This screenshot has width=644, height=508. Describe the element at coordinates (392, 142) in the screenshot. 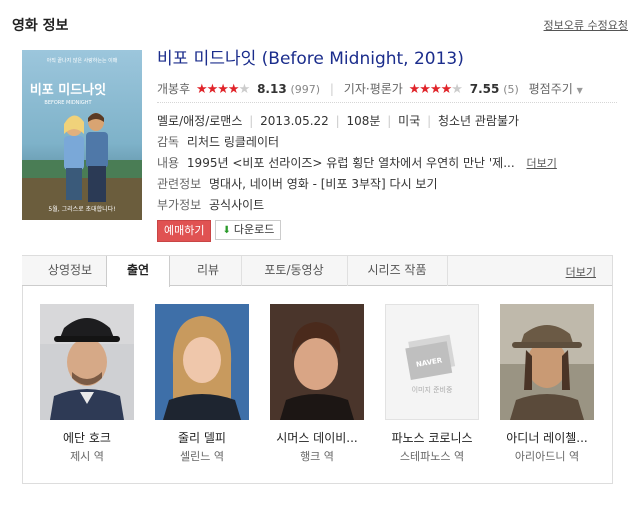

I see `director-row: 감독 리처드 링클레이터` at that location.